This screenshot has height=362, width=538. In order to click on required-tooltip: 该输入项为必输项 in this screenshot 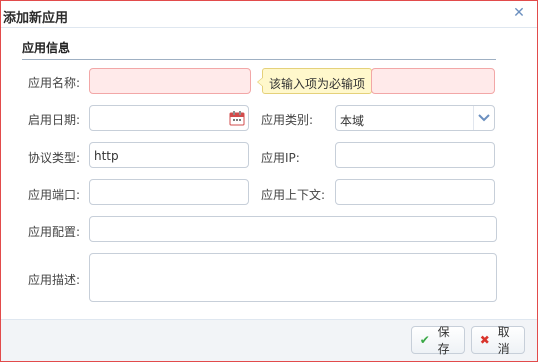, I will do `click(314, 81)`.